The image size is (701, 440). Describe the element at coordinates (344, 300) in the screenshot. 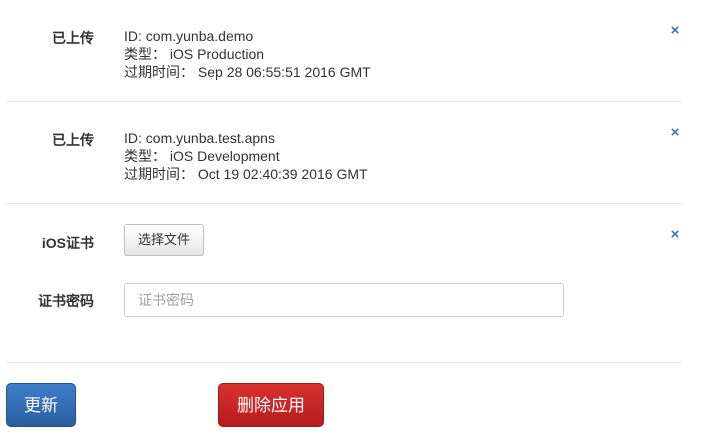

I see `cert-password-input` at that location.